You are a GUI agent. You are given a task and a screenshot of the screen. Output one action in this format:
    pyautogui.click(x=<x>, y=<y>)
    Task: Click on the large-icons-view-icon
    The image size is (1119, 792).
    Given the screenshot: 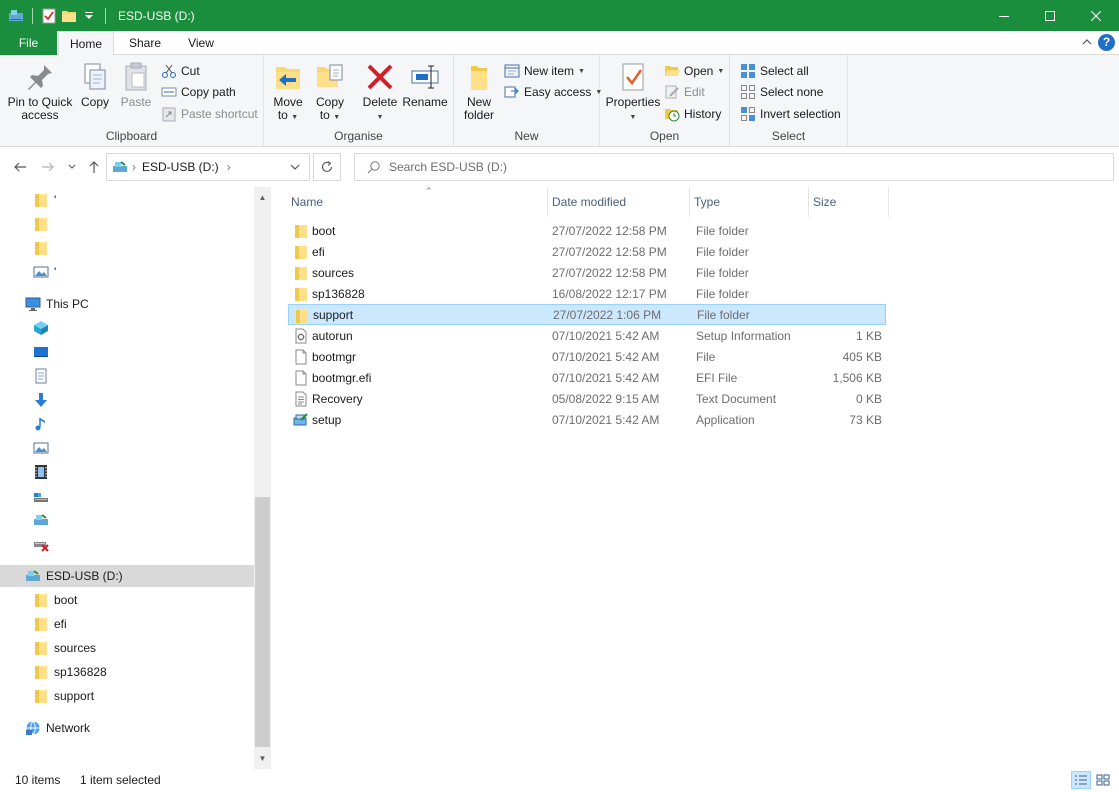 What is the action you would take?
    pyautogui.click(x=1103, y=780)
    